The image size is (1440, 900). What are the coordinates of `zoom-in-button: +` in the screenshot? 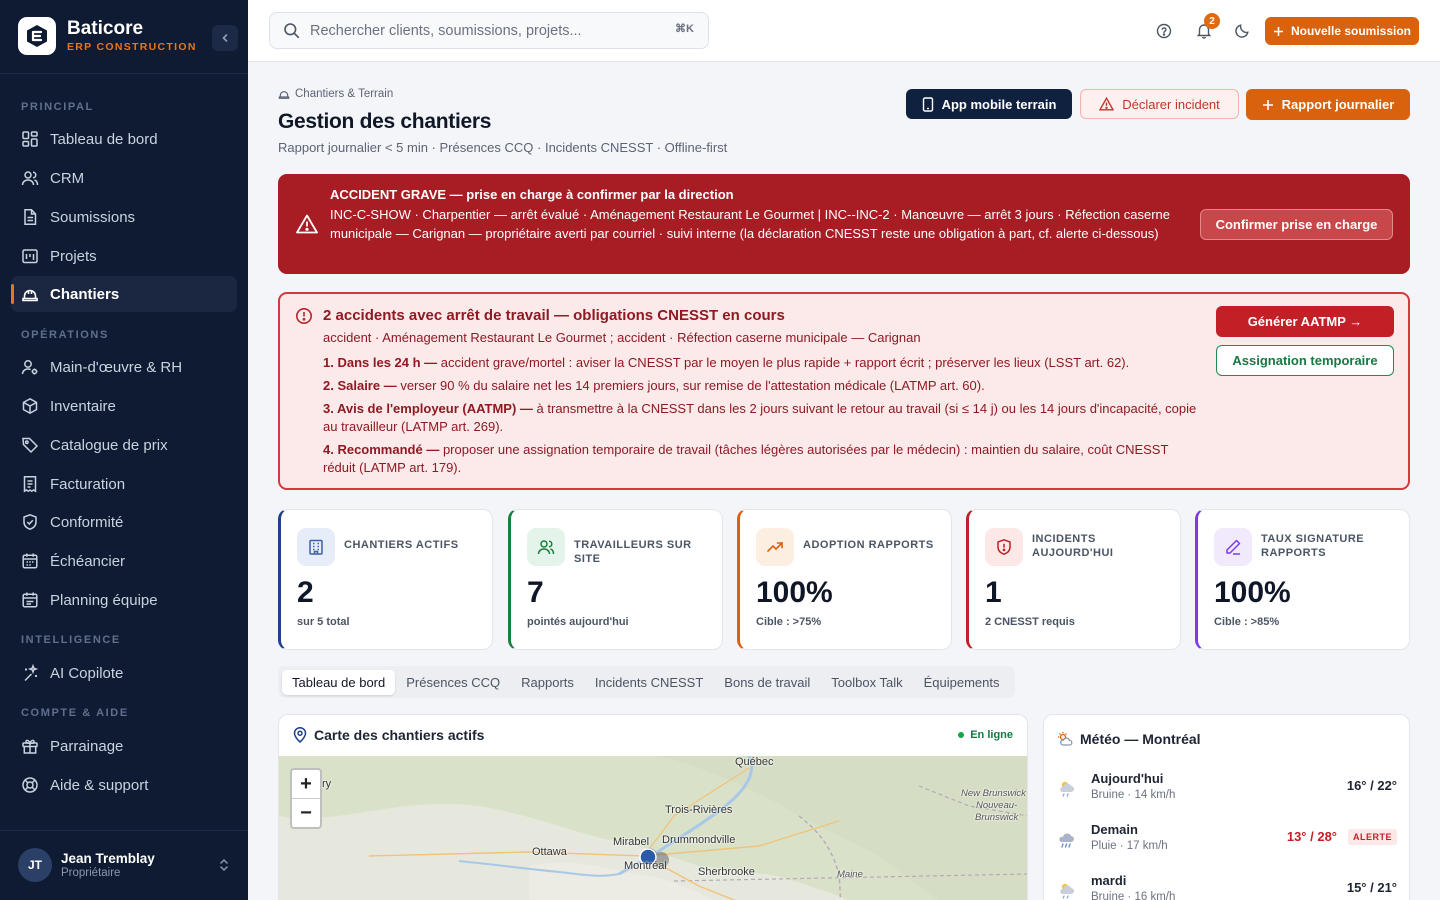 It's located at (306, 784).